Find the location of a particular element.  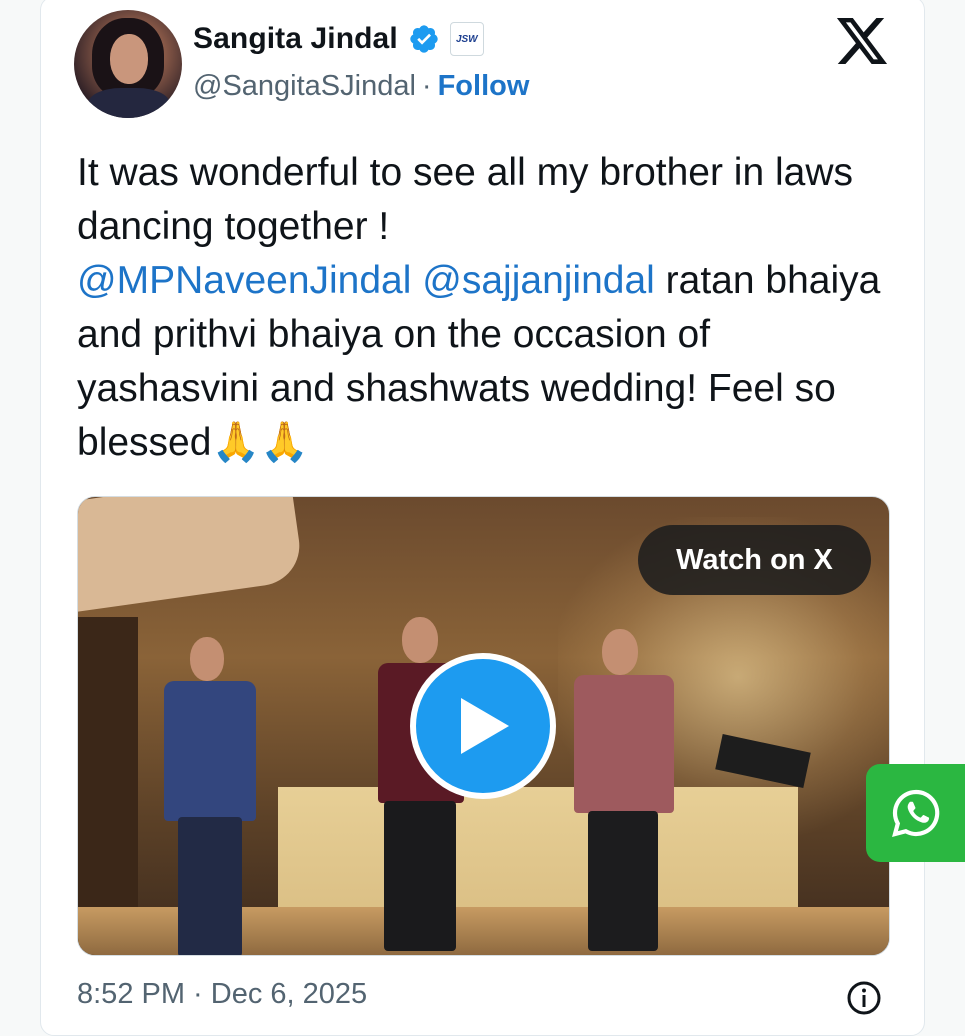

follow-button: Follow is located at coordinates (484, 86).